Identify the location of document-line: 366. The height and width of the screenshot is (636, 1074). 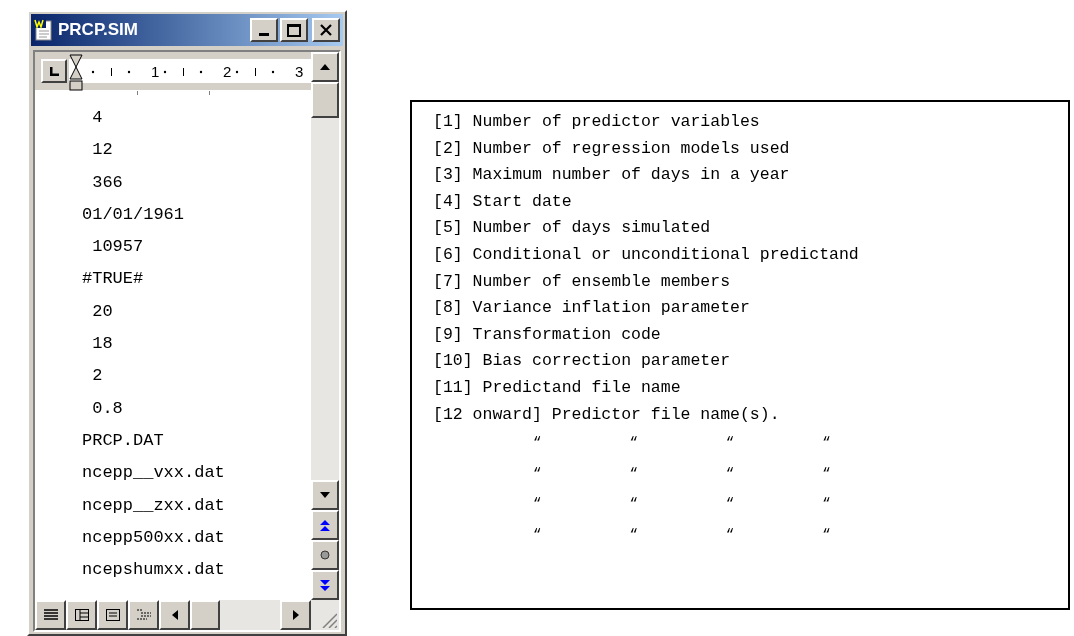
(107, 182).